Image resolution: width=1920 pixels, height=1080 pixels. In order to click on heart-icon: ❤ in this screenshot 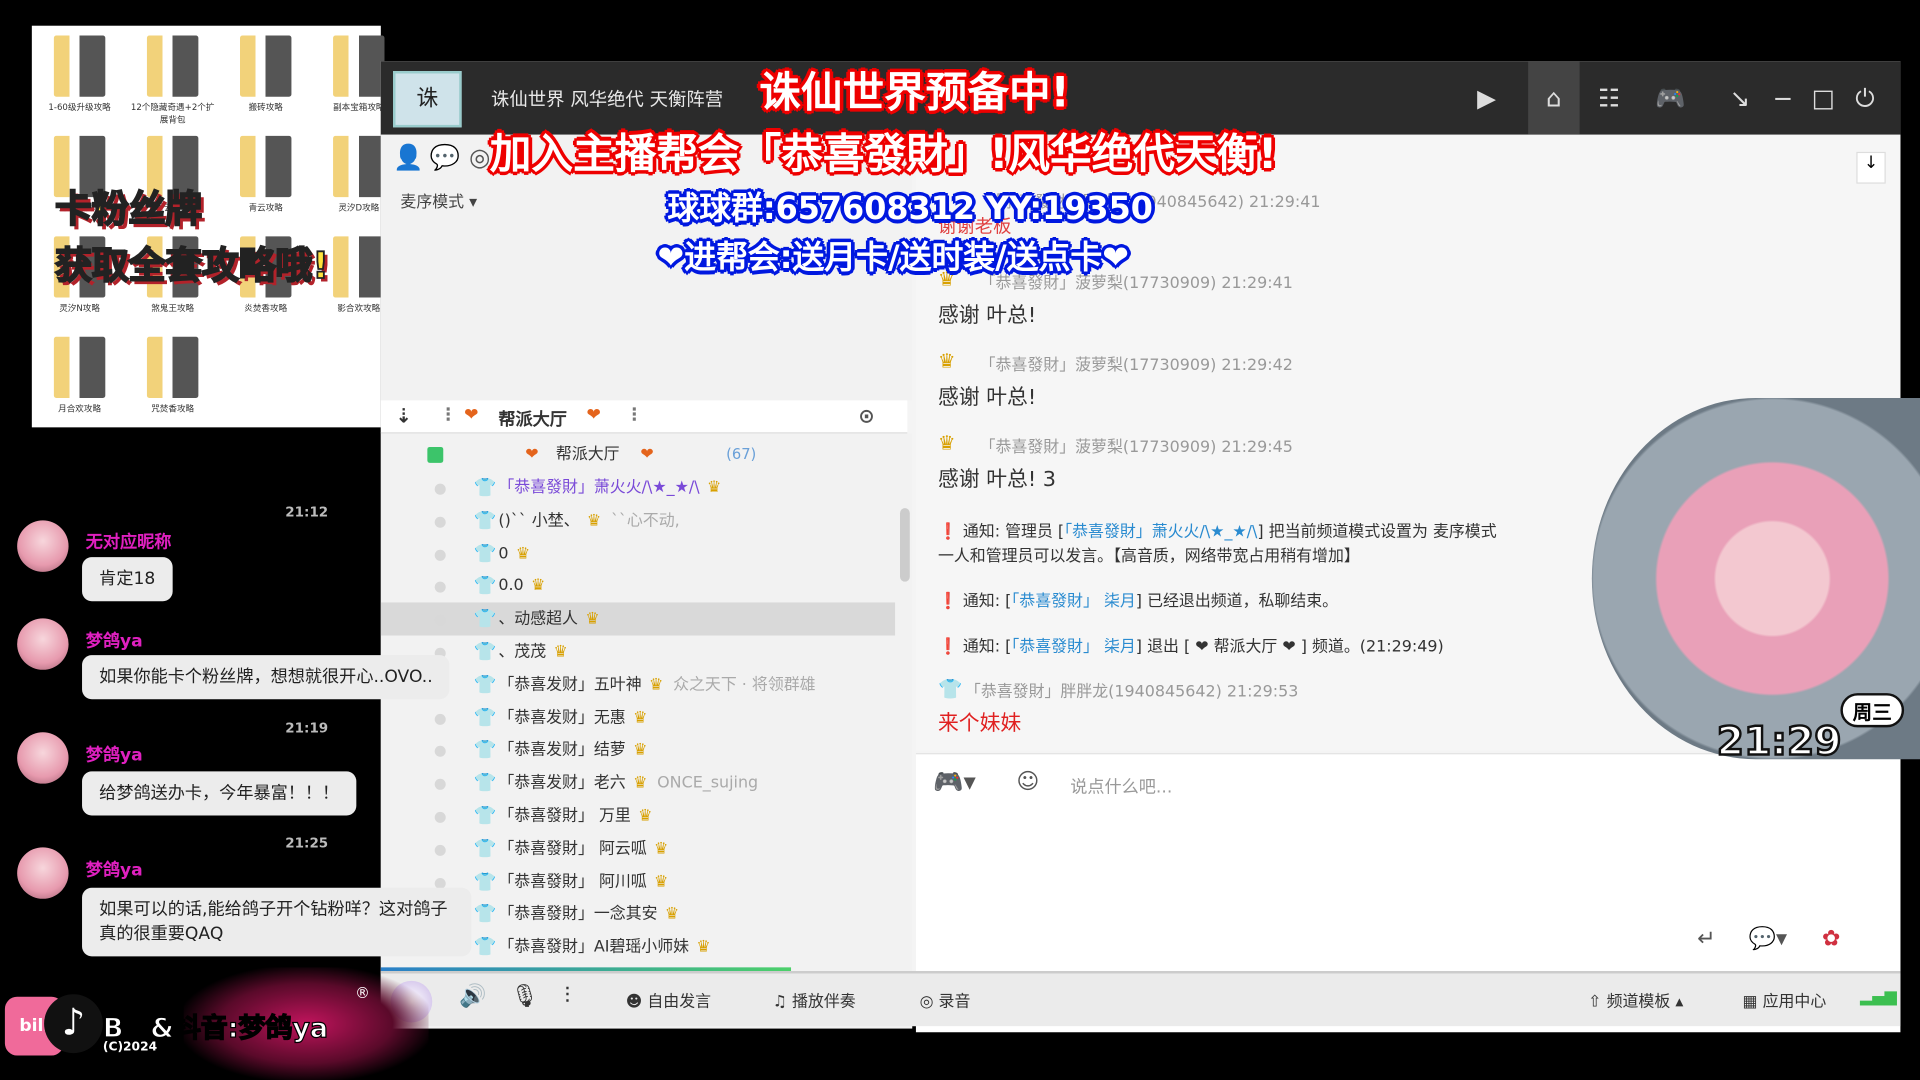, I will do `click(593, 415)`.